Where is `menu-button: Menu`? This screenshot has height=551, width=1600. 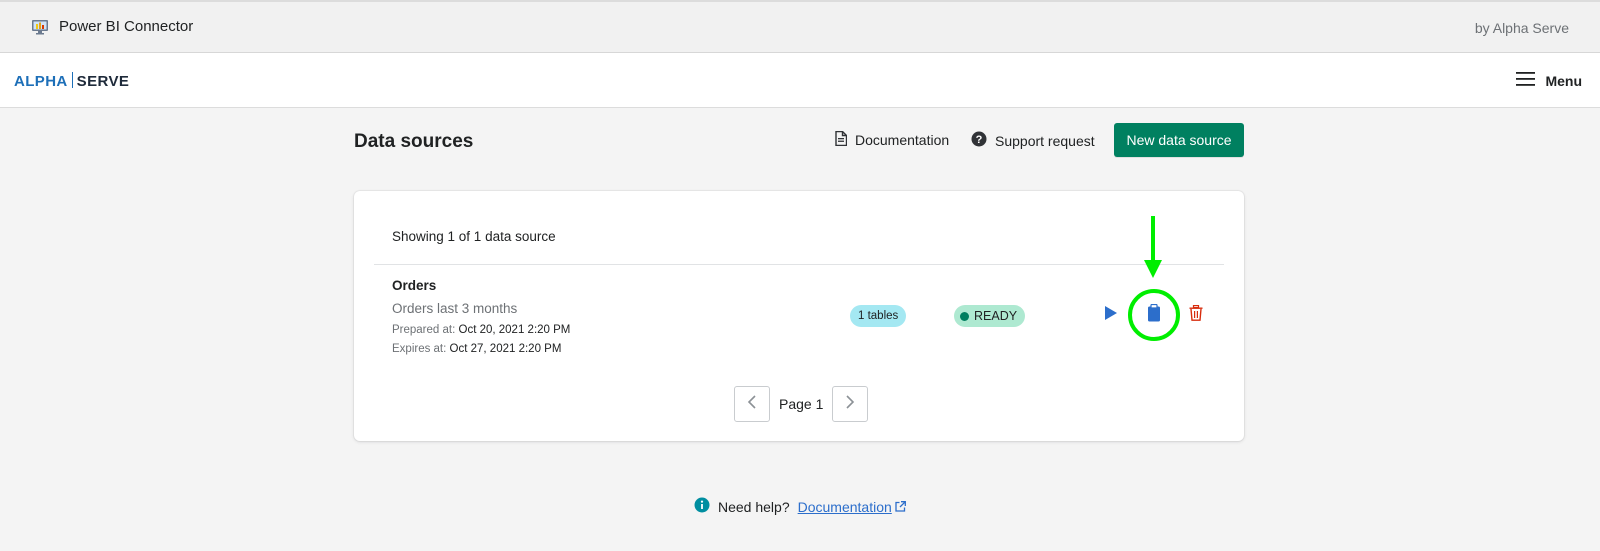
menu-button: Menu is located at coordinates (1549, 81).